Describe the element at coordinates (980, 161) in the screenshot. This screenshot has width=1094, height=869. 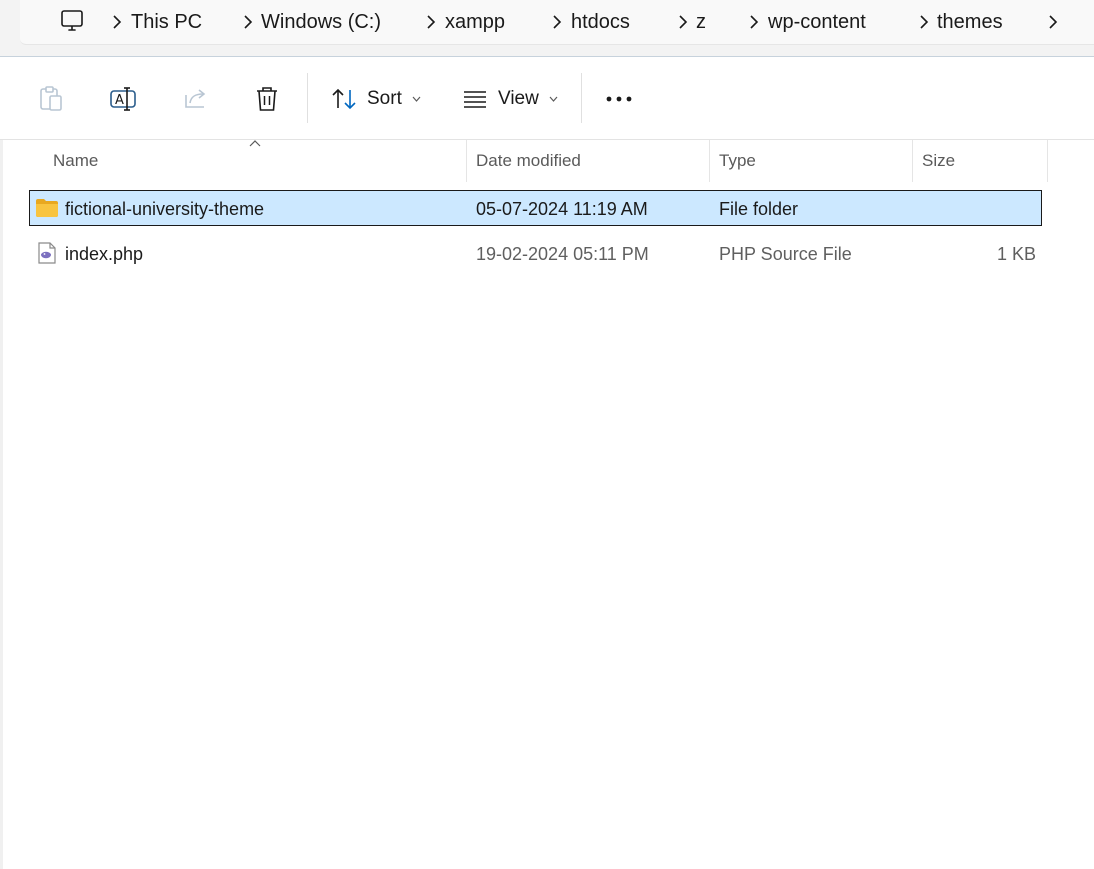
I see `column-header-size: Size` at that location.